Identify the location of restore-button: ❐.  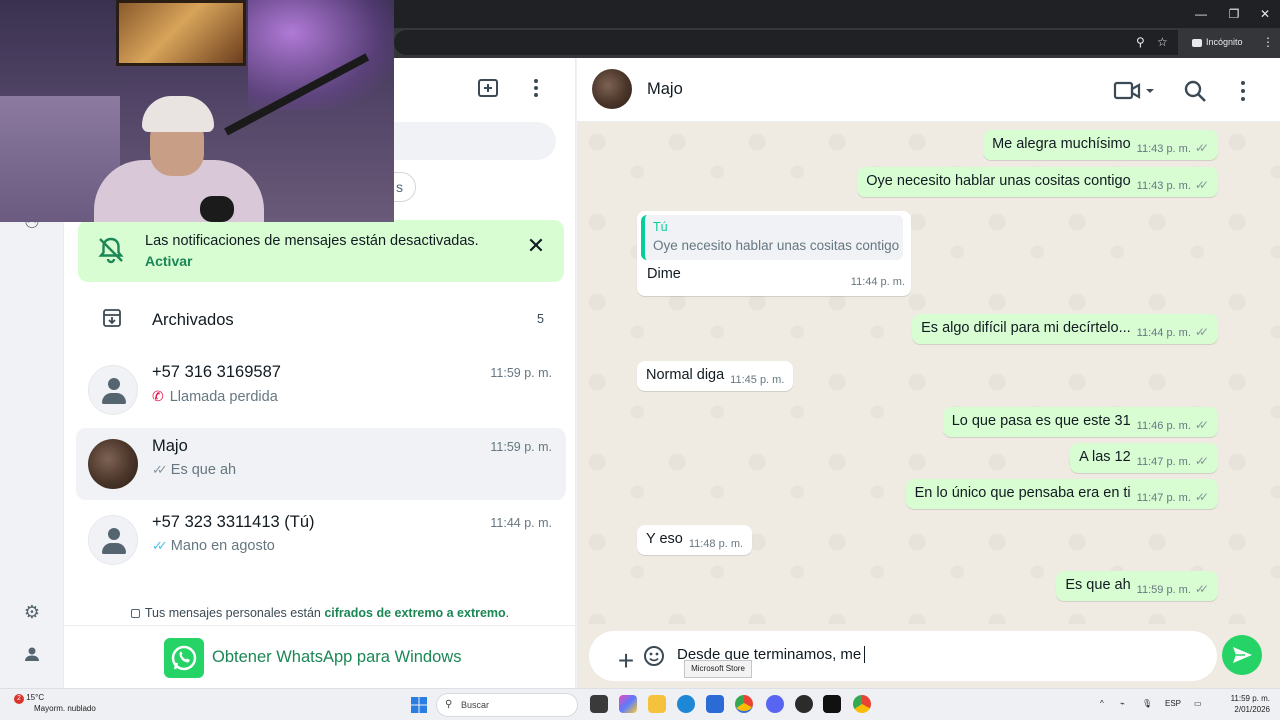
(1234, 14).